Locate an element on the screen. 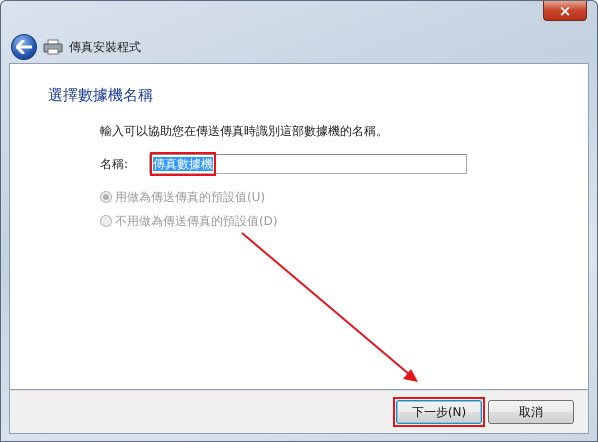  back-button is located at coordinates (24, 47).